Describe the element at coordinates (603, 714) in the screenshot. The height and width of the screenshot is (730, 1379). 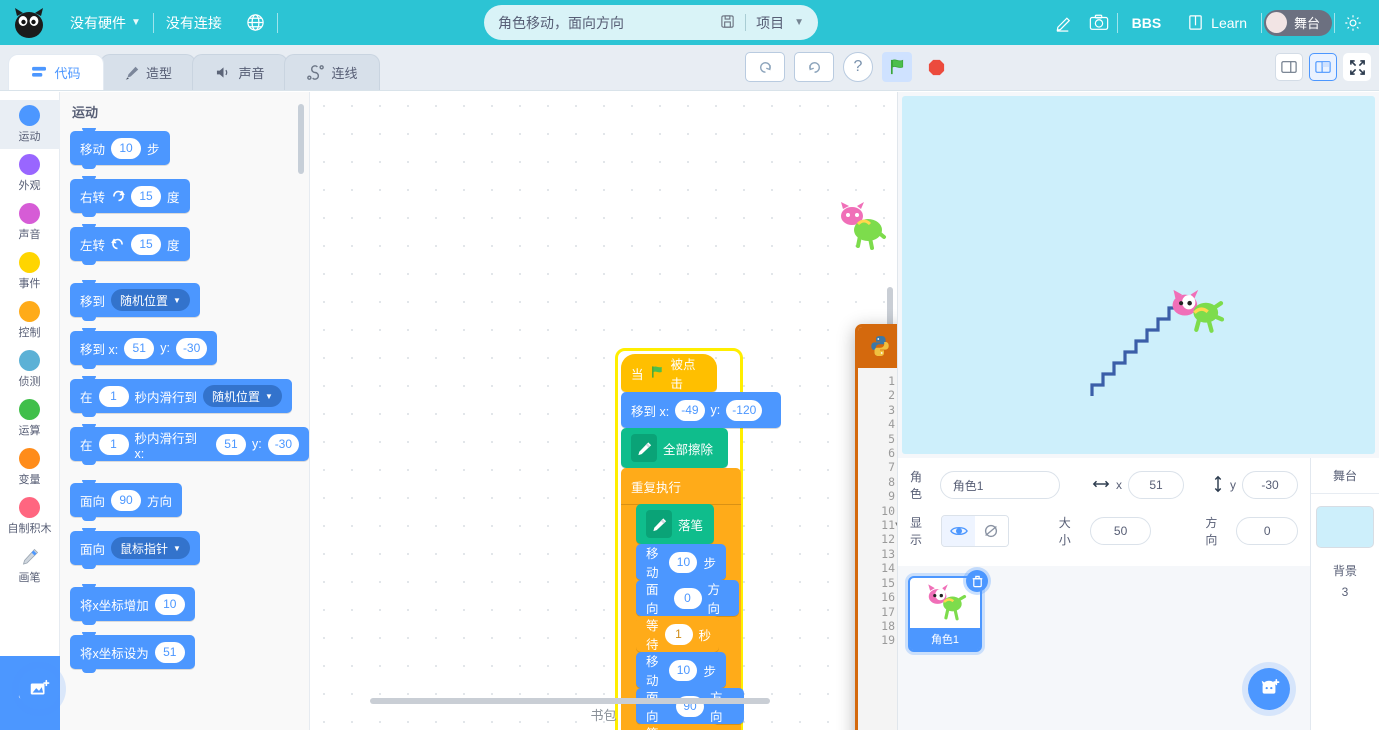
I see `backpack-label: 书包` at that location.